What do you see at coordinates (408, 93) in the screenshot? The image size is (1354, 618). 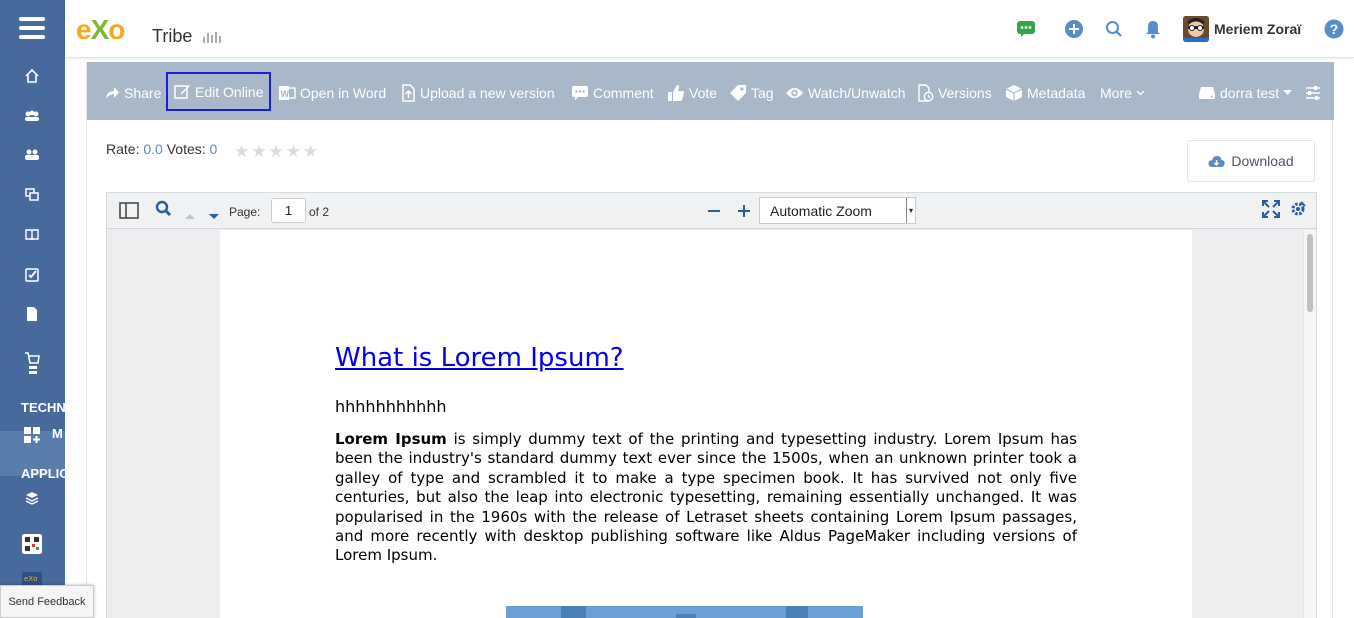 I see `upload-icon` at bounding box center [408, 93].